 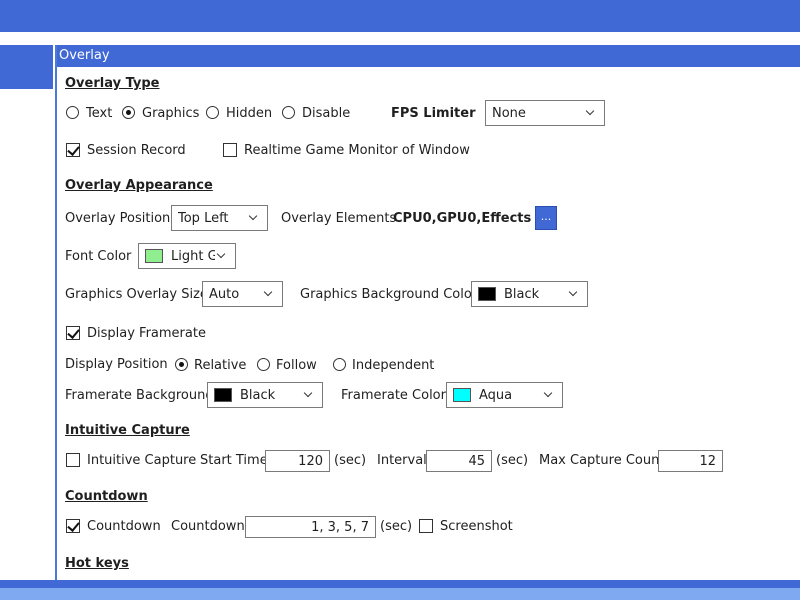 What do you see at coordinates (223, 395) in the screenshot?
I see `framerate-background-swatch` at bounding box center [223, 395].